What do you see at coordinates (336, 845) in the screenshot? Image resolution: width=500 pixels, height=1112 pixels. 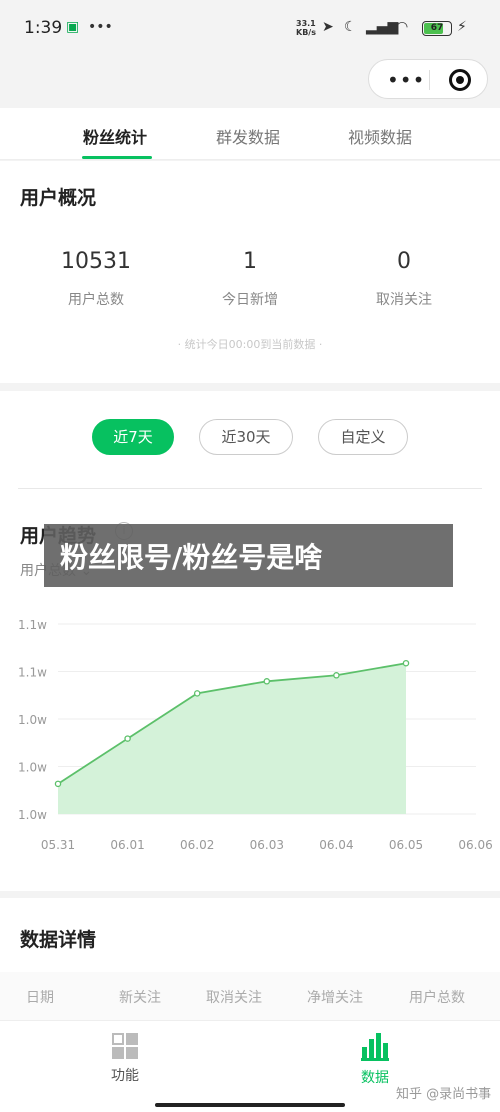 I see `x-tick-label: 06.04` at bounding box center [336, 845].